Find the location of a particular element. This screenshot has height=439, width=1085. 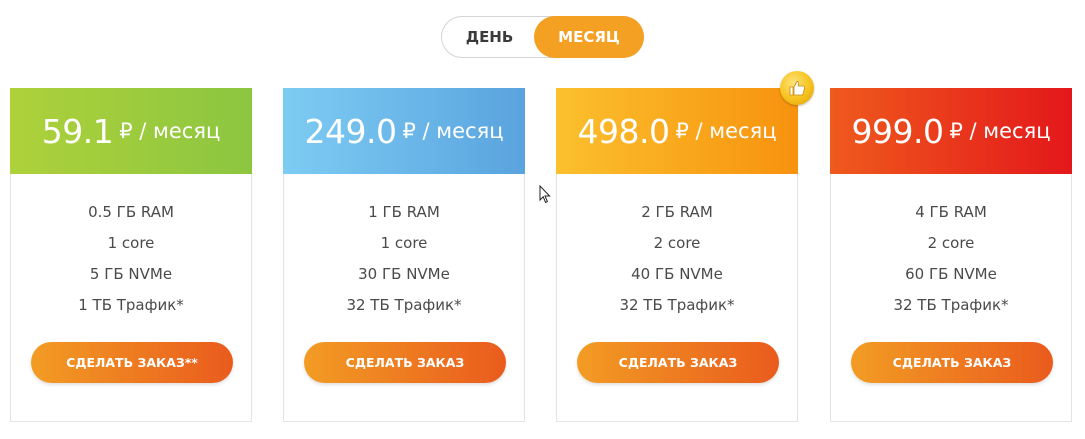

plan-price-header: 999.0 ₽ / месяц is located at coordinates (951, 131).